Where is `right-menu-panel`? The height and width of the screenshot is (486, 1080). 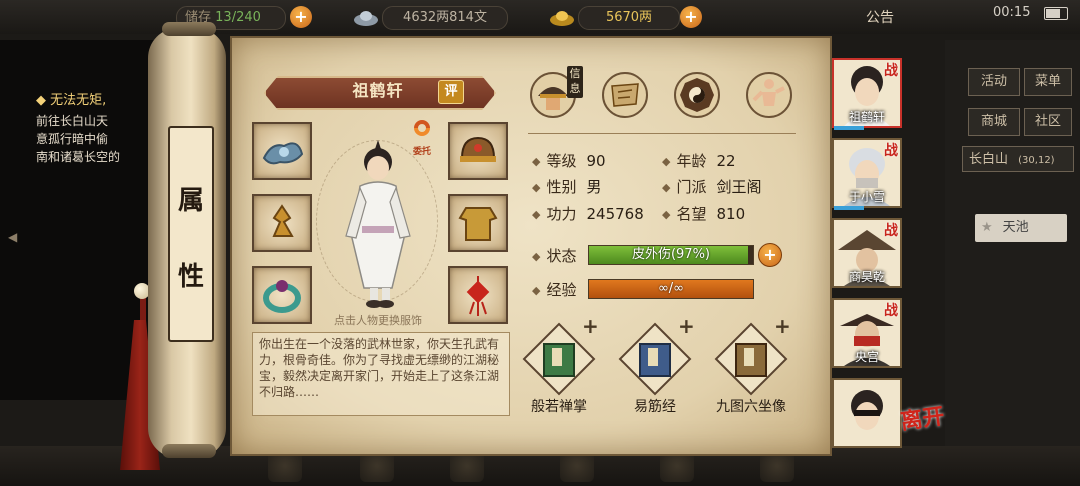 right-menu-panel is located at coordinates (1012, 263).